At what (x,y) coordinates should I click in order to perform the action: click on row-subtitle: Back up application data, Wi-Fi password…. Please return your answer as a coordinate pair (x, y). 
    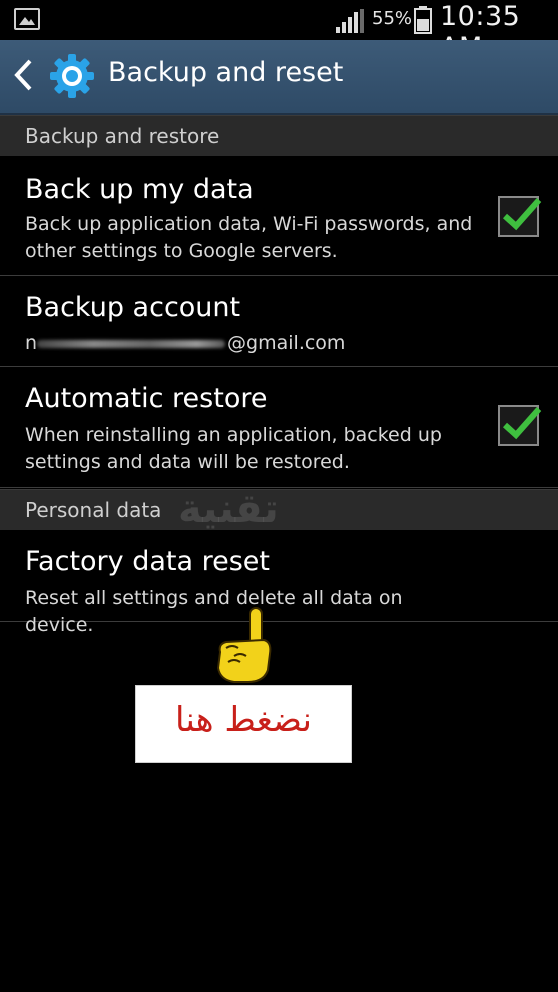
    Looking at the image, I should click on (249, 237).